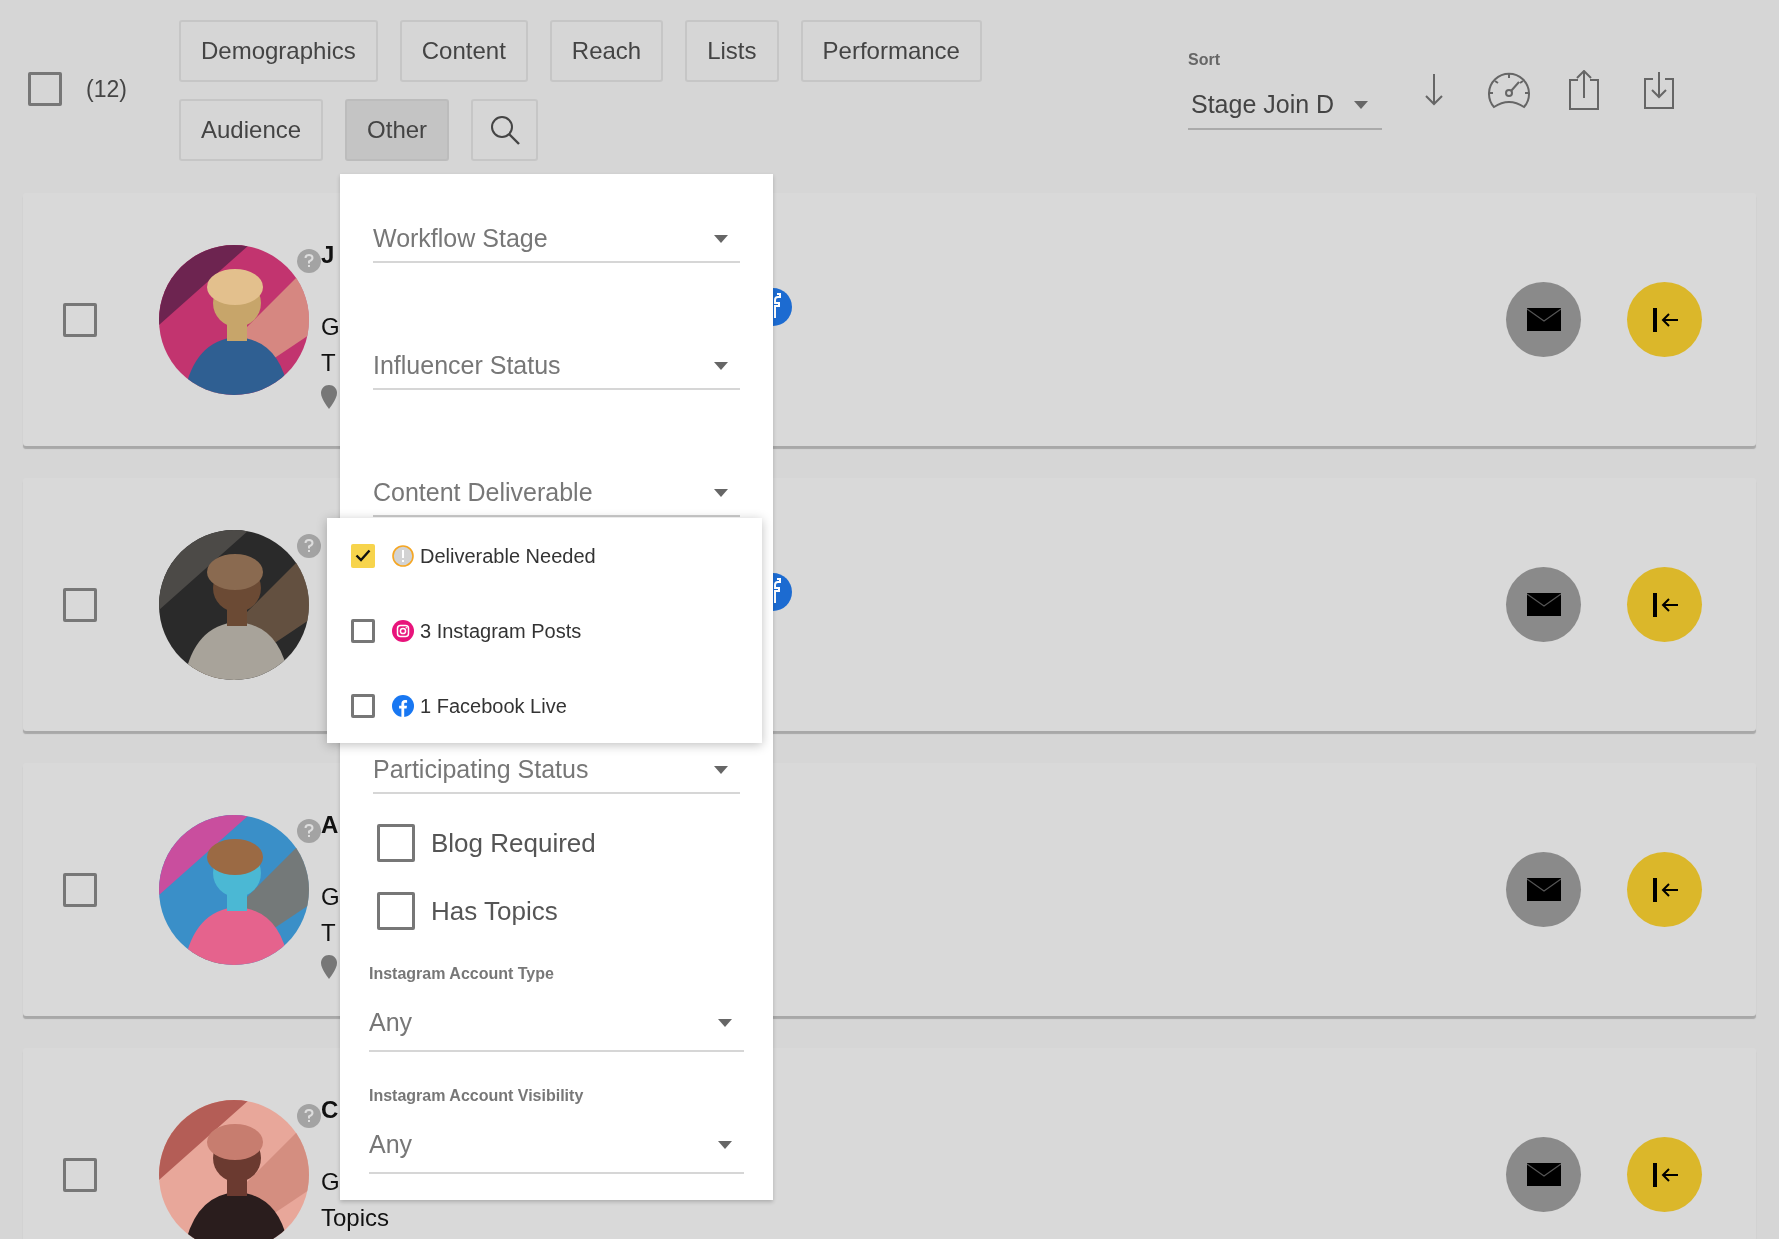 Image resolution: width=1779 pixels, height=1239 pixels. What do you see at coordinates (476, 1096) in the screenshot?
I see `field-label: Instagram Account Visibility` at bounding box center [476, 1096].